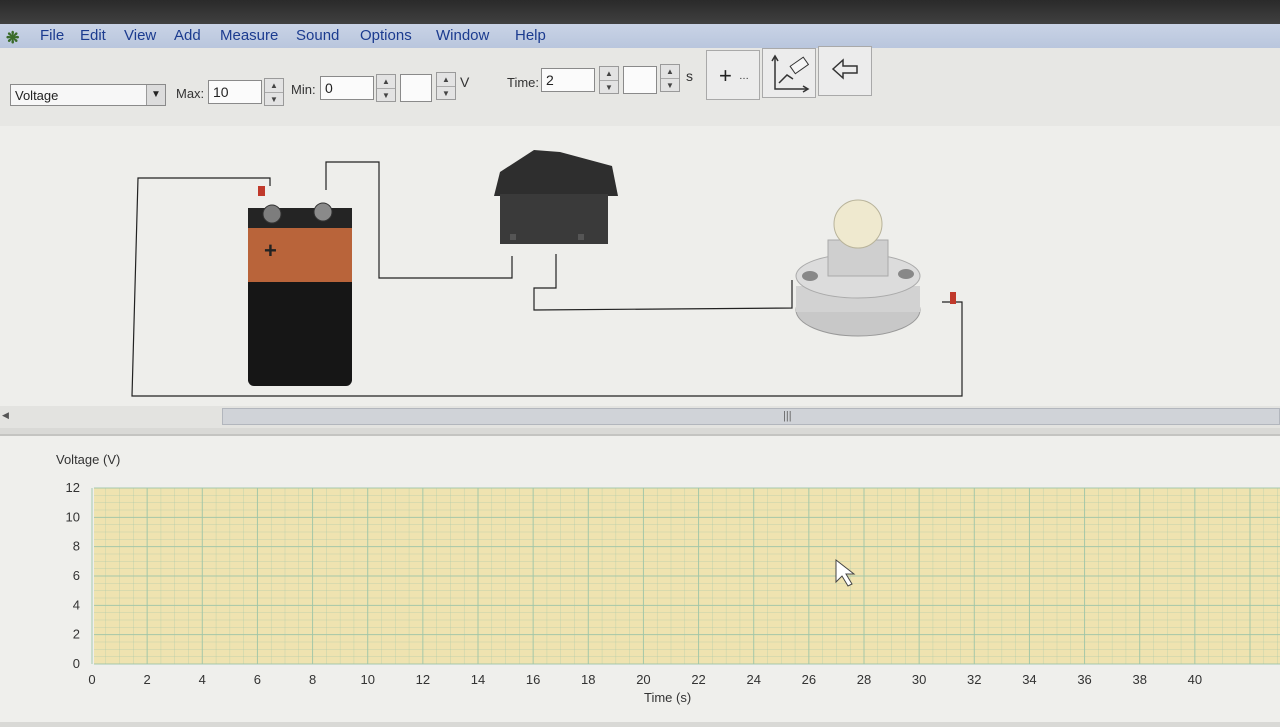 The height and width of the screenshot is (727, 1280). I want to click on x-tick-label: 12, so click(423, 679).